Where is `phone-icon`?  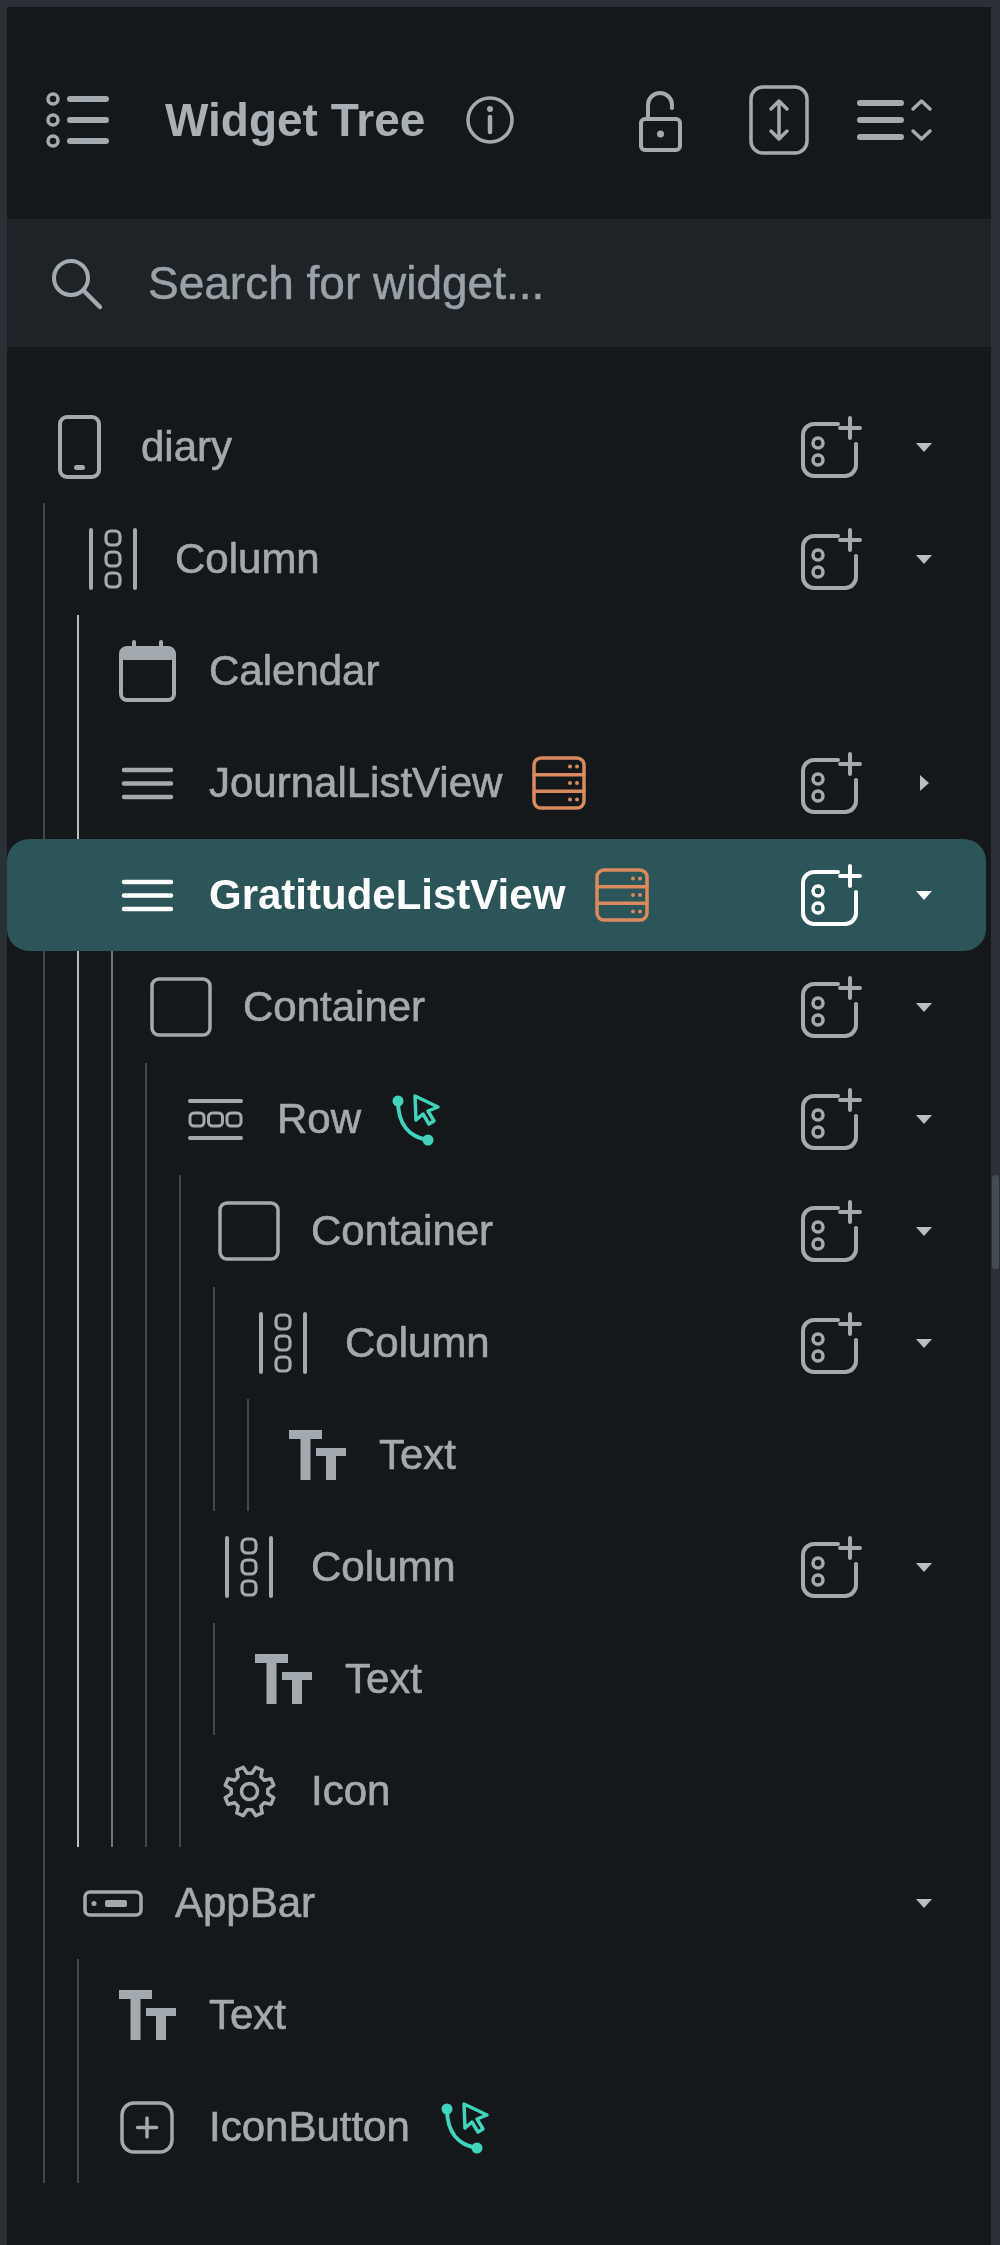
phone-icon is located at coordinates (79, 447).